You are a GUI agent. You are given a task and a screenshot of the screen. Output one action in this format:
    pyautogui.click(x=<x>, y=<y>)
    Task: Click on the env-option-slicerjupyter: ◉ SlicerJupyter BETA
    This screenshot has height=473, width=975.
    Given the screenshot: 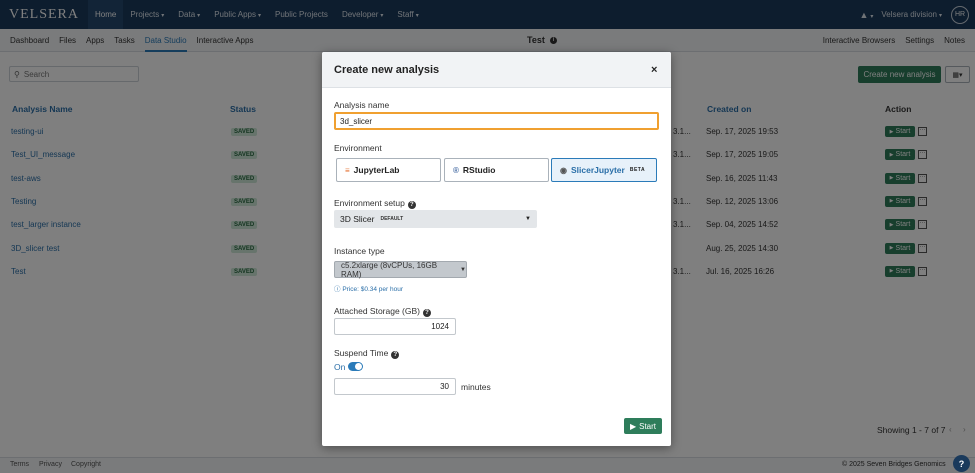 What is the action you would take?
    pyautogui.click(x=604, y=170)
    